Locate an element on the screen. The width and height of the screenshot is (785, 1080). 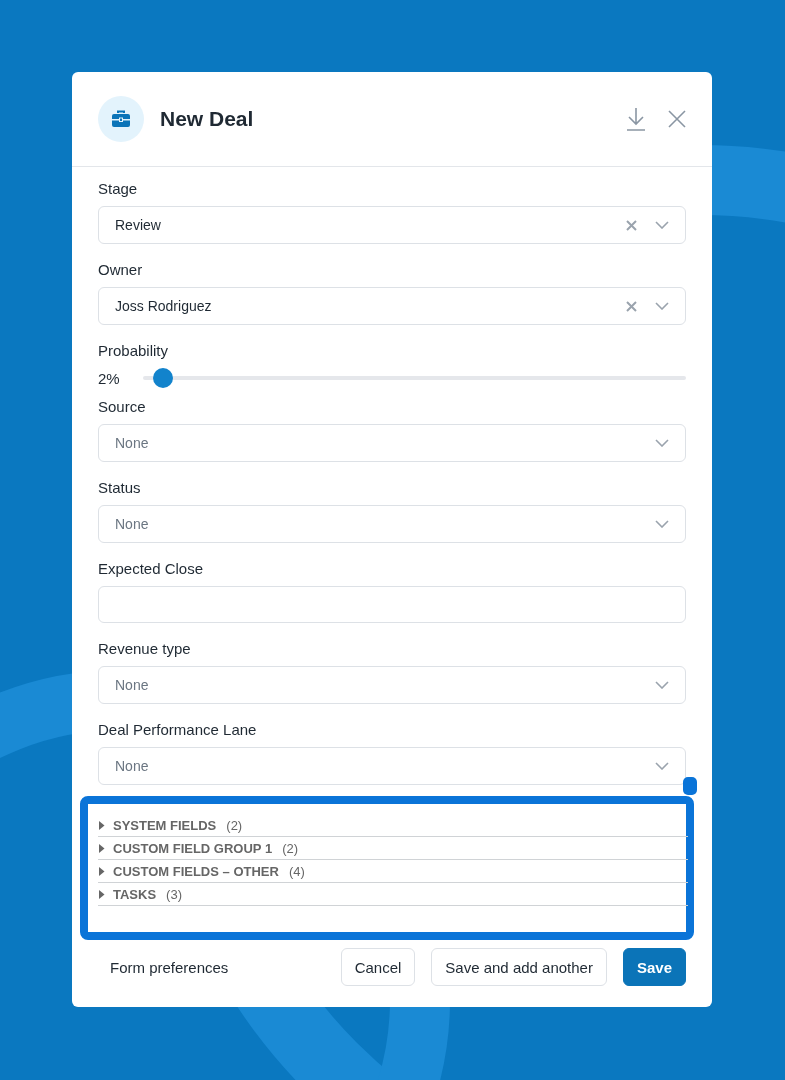
section-header: TASKS (3) is located at coordinates (393, 894).